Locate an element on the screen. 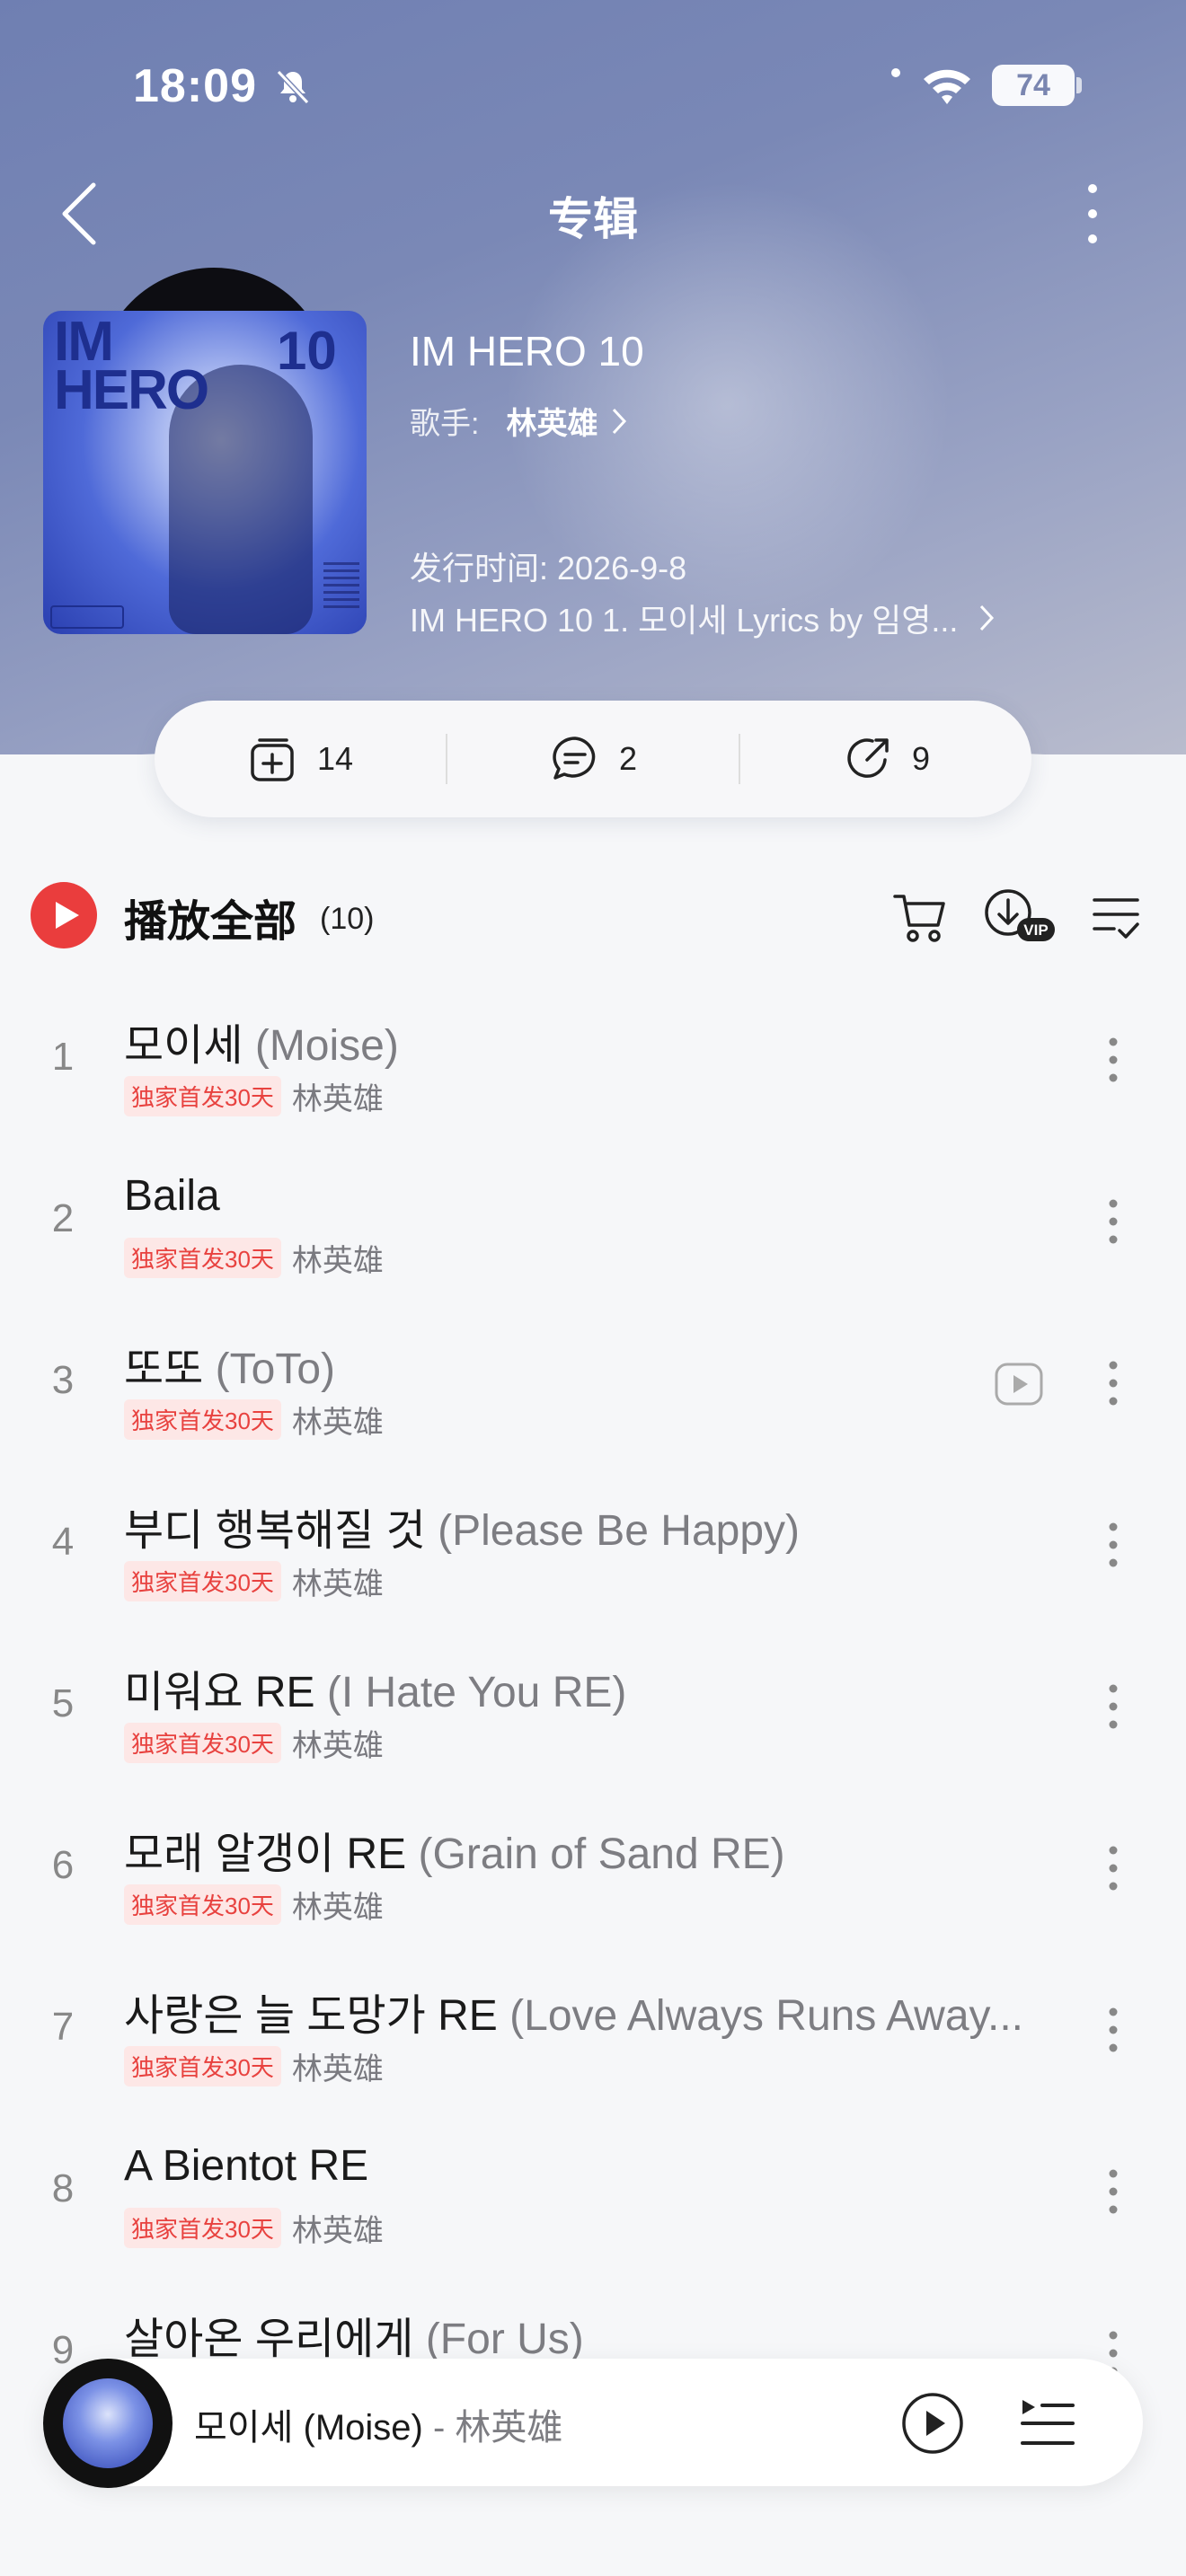 The width and height of the screenshot is (1186, 2576). album-actions-bar: 14 2 9 is located at coordinates (593, 759).